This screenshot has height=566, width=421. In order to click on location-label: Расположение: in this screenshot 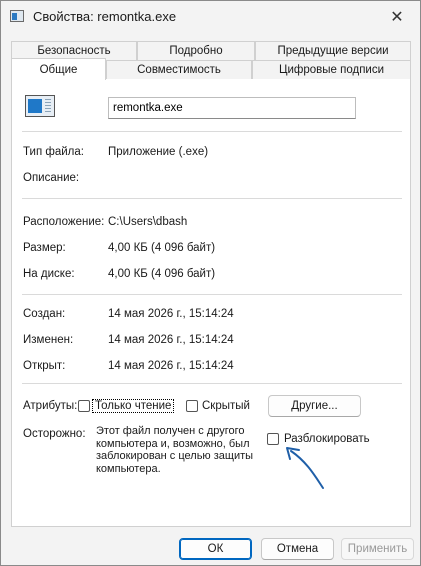, I will do `click(64, 222)`.